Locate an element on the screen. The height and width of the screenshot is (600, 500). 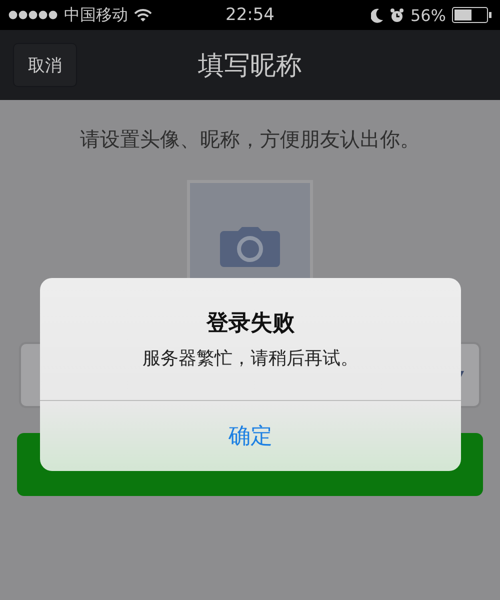
signal-icon is located at coordinates (33, 15).